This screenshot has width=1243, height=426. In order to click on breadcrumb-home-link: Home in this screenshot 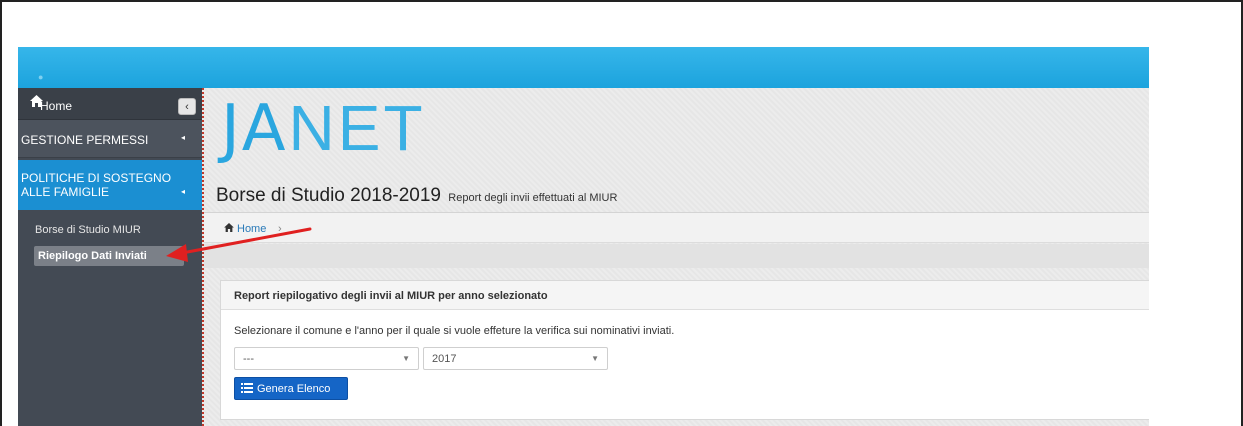, I will do `click(251, 229)`.